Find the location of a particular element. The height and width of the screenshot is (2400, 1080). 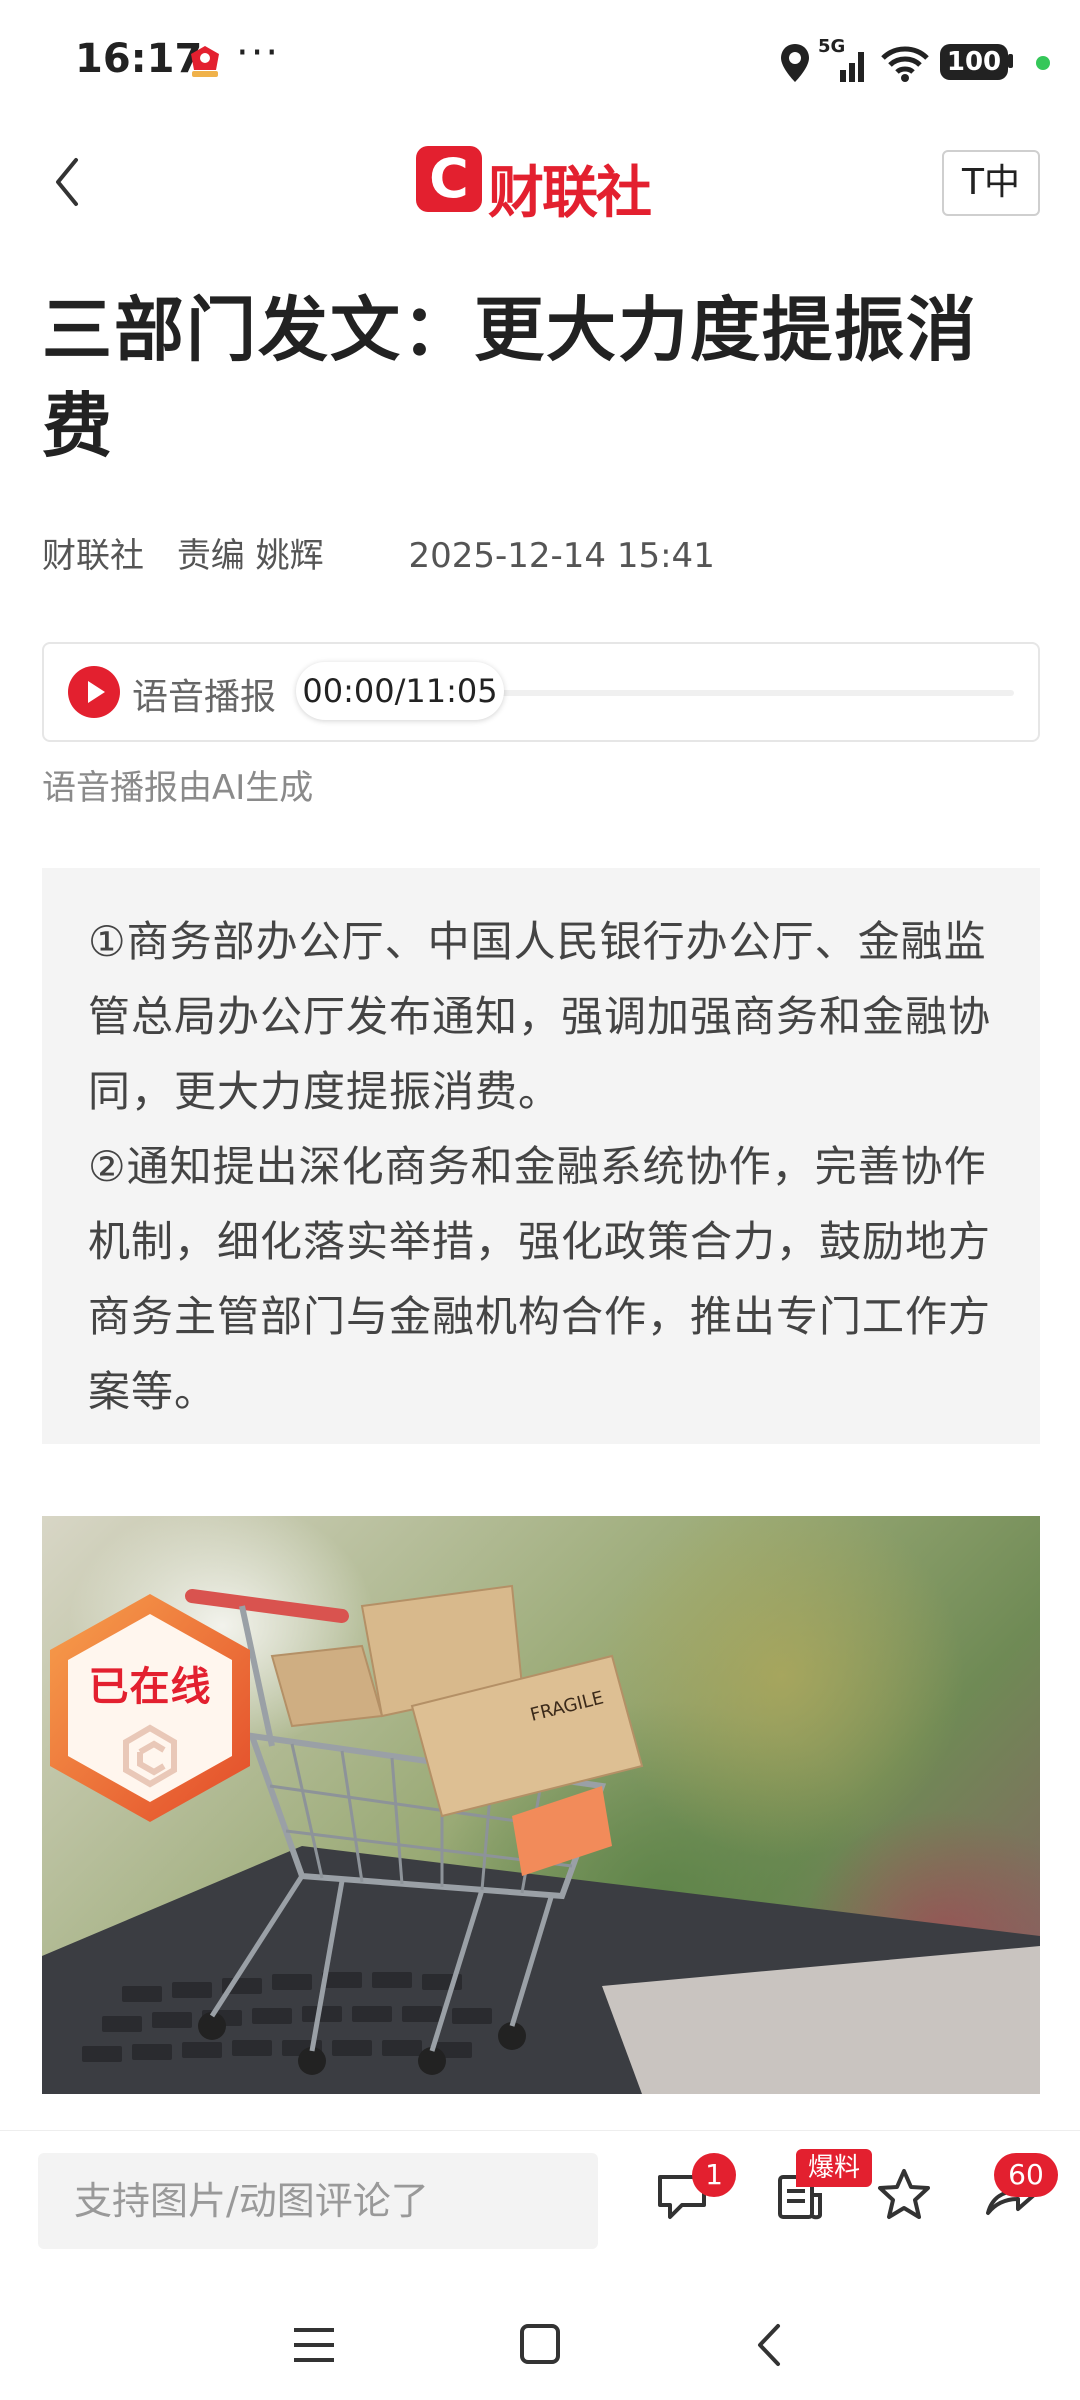

nav-back-button is located at coordinates (772, 2345).